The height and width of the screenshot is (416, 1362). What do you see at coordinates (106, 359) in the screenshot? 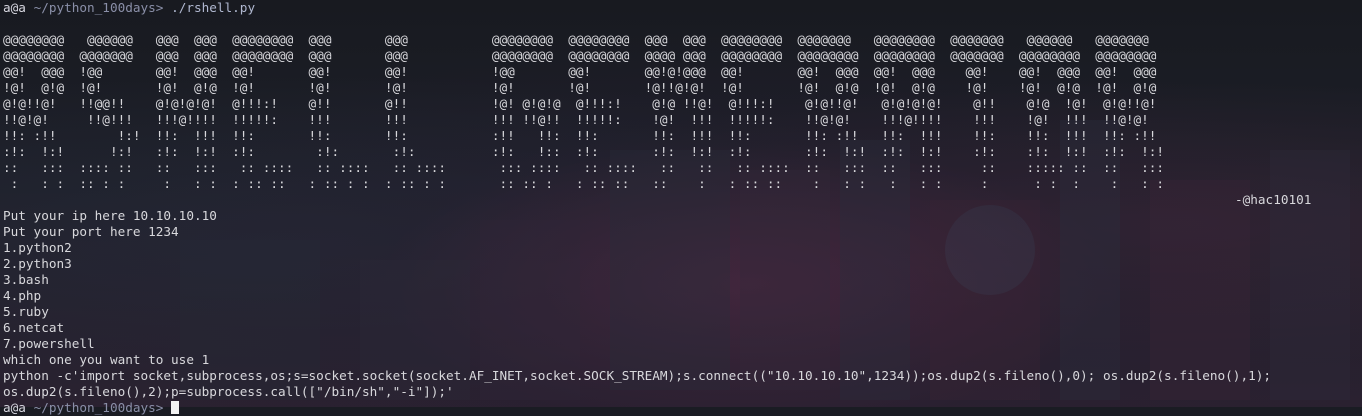
I see `choice-line: which one you want to use 1` at bounding box center [106, 359].